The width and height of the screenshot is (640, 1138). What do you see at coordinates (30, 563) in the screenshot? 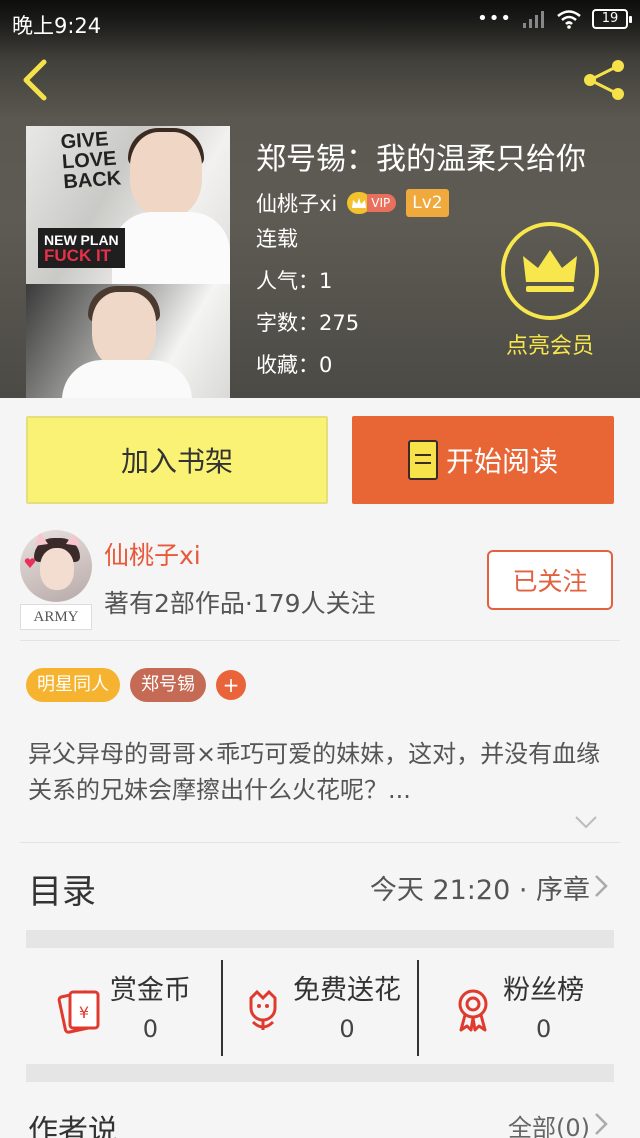
I see `heart-icon` at bounding box center [30, 563].